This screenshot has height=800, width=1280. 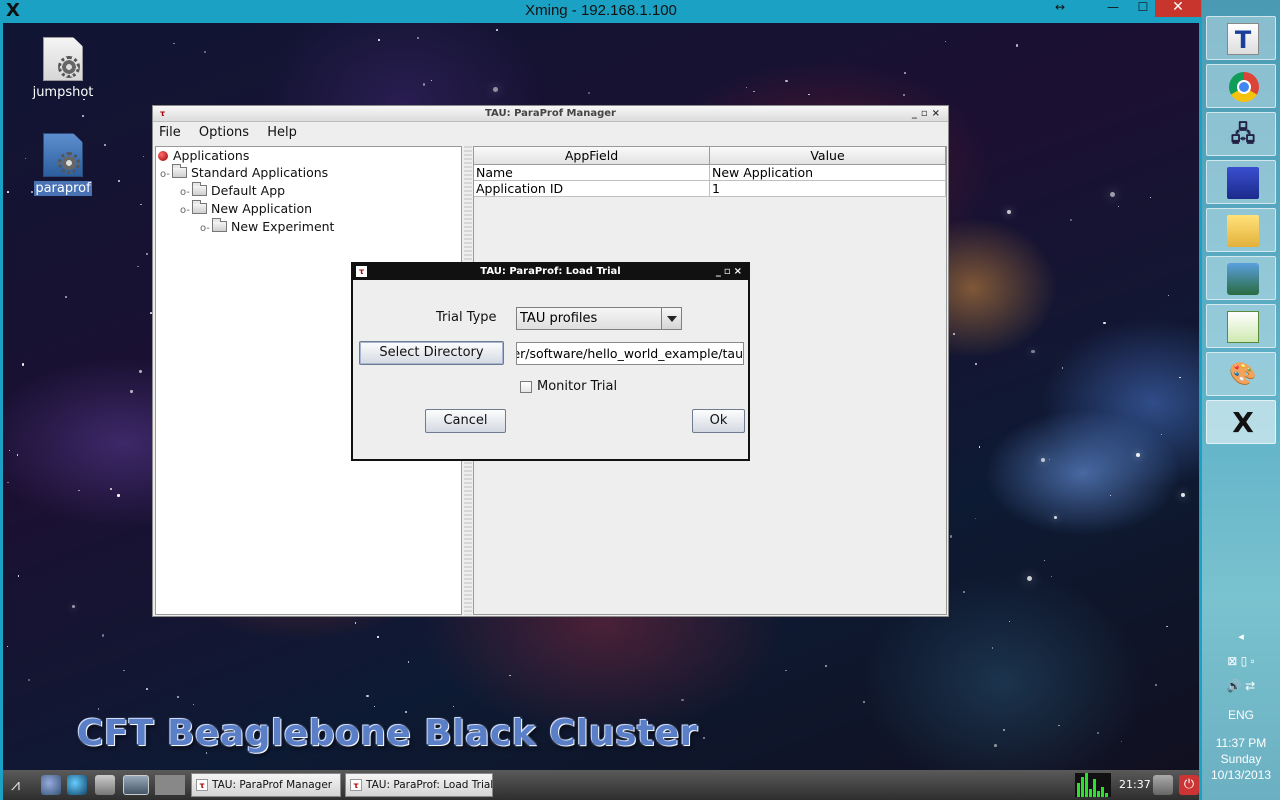 What do you see at coordinates (224, 133) in the screenshot?
I see `menu-options: Options` at bounding box center [224, 133].